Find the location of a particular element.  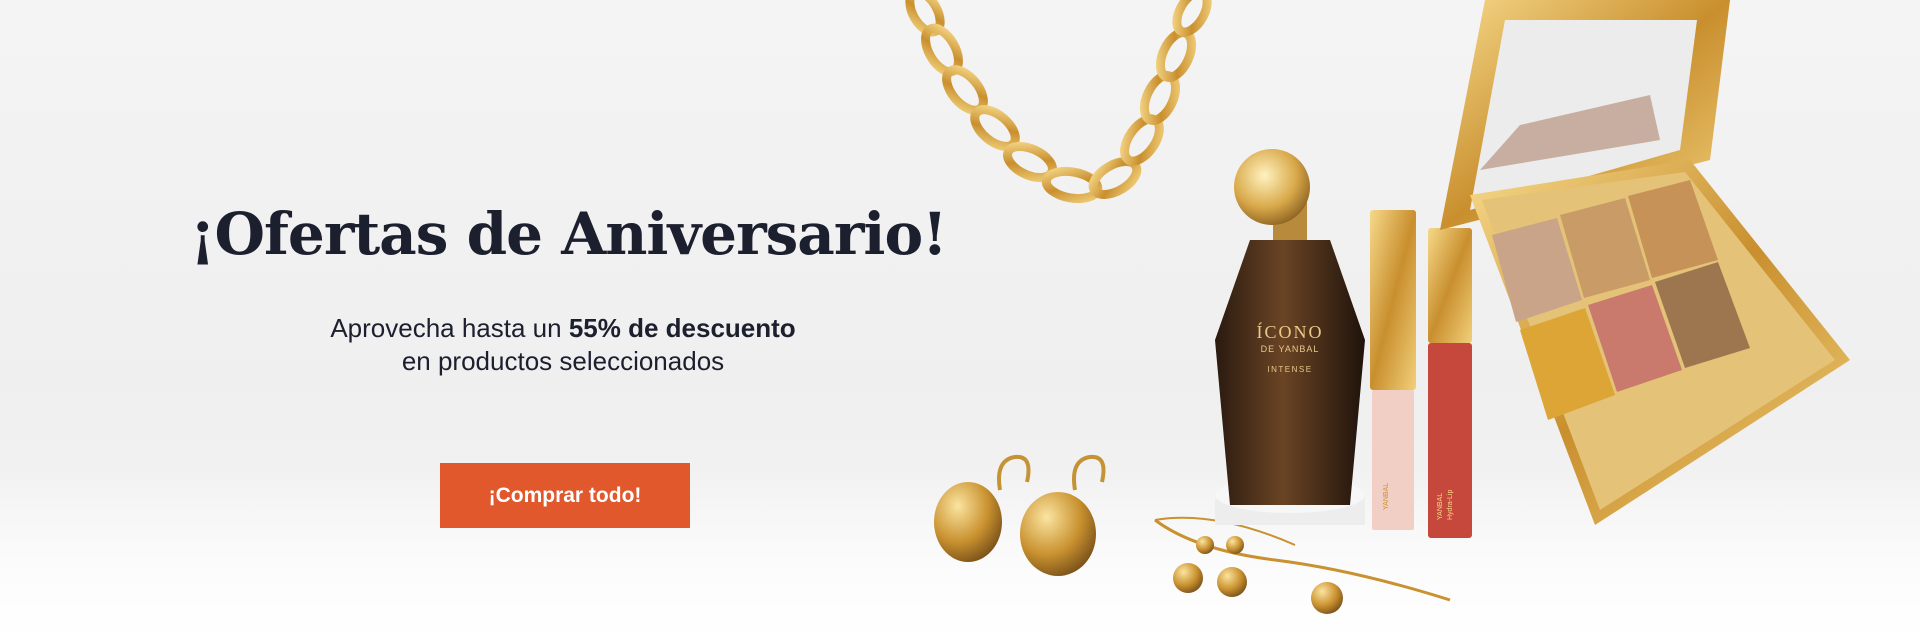

gold-chain-necklace-image is located at coordinates (1059, 102).